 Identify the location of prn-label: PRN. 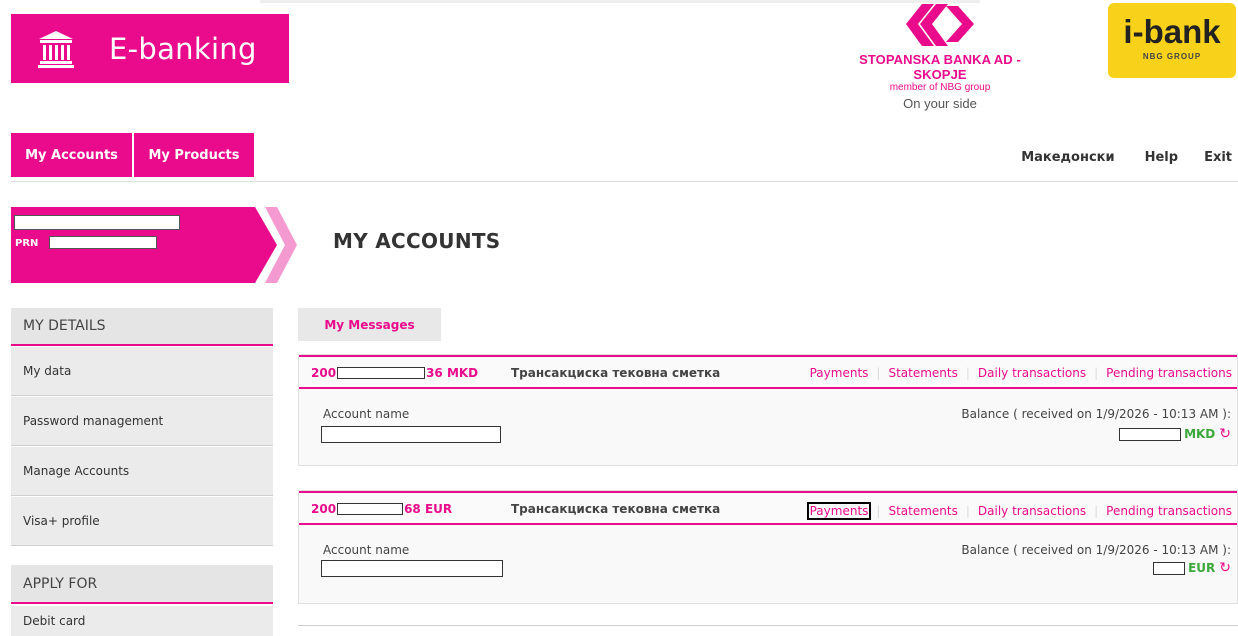
(27, 243).